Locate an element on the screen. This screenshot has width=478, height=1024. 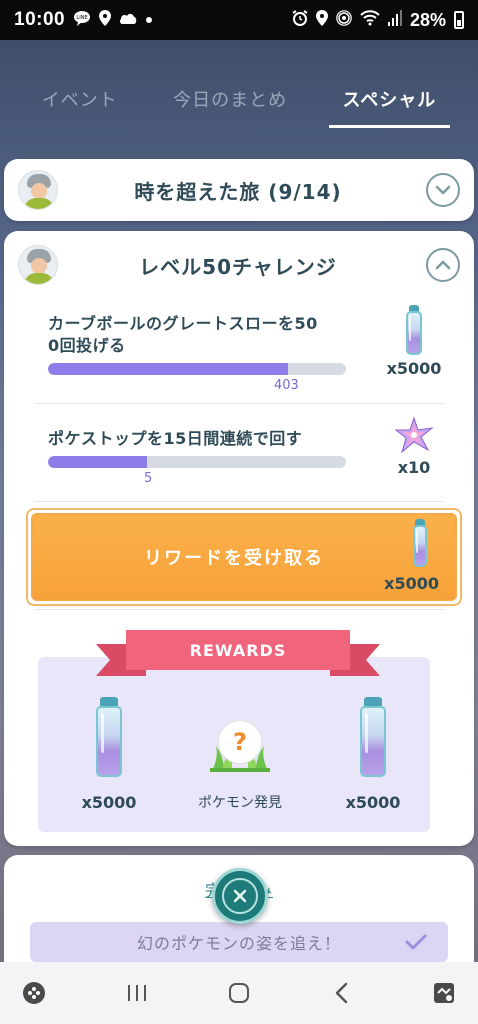
dot-icon is located at coordinates (149, 20).